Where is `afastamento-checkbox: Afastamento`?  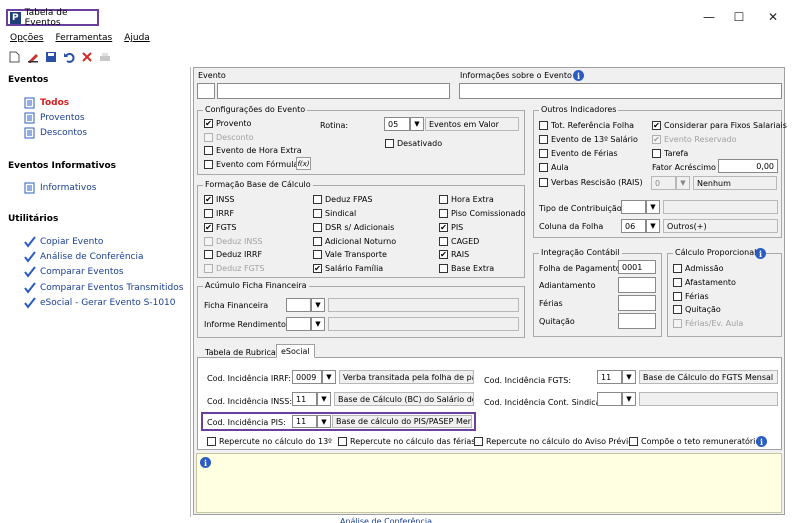 afastamento-checkbox: Afastamento is located at coordinates (704, 282).